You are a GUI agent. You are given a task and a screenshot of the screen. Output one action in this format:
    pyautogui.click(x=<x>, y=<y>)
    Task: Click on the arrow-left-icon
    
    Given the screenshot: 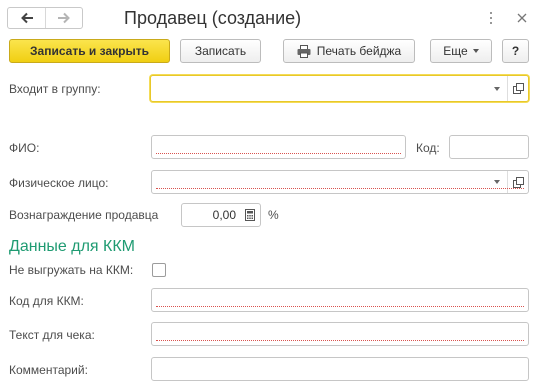 What is the action you would take?
    pyautogui.click(x=26, y=18)
    